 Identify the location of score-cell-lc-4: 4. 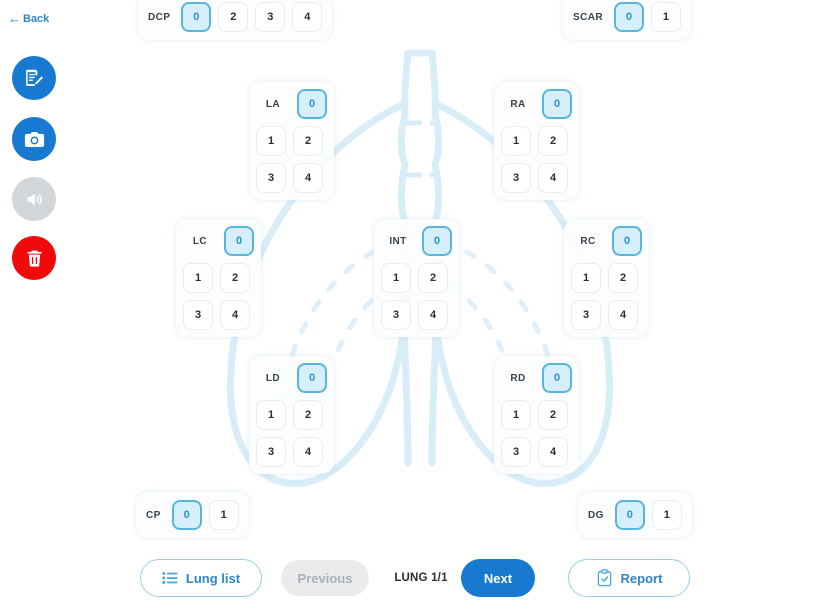
(235, 315).